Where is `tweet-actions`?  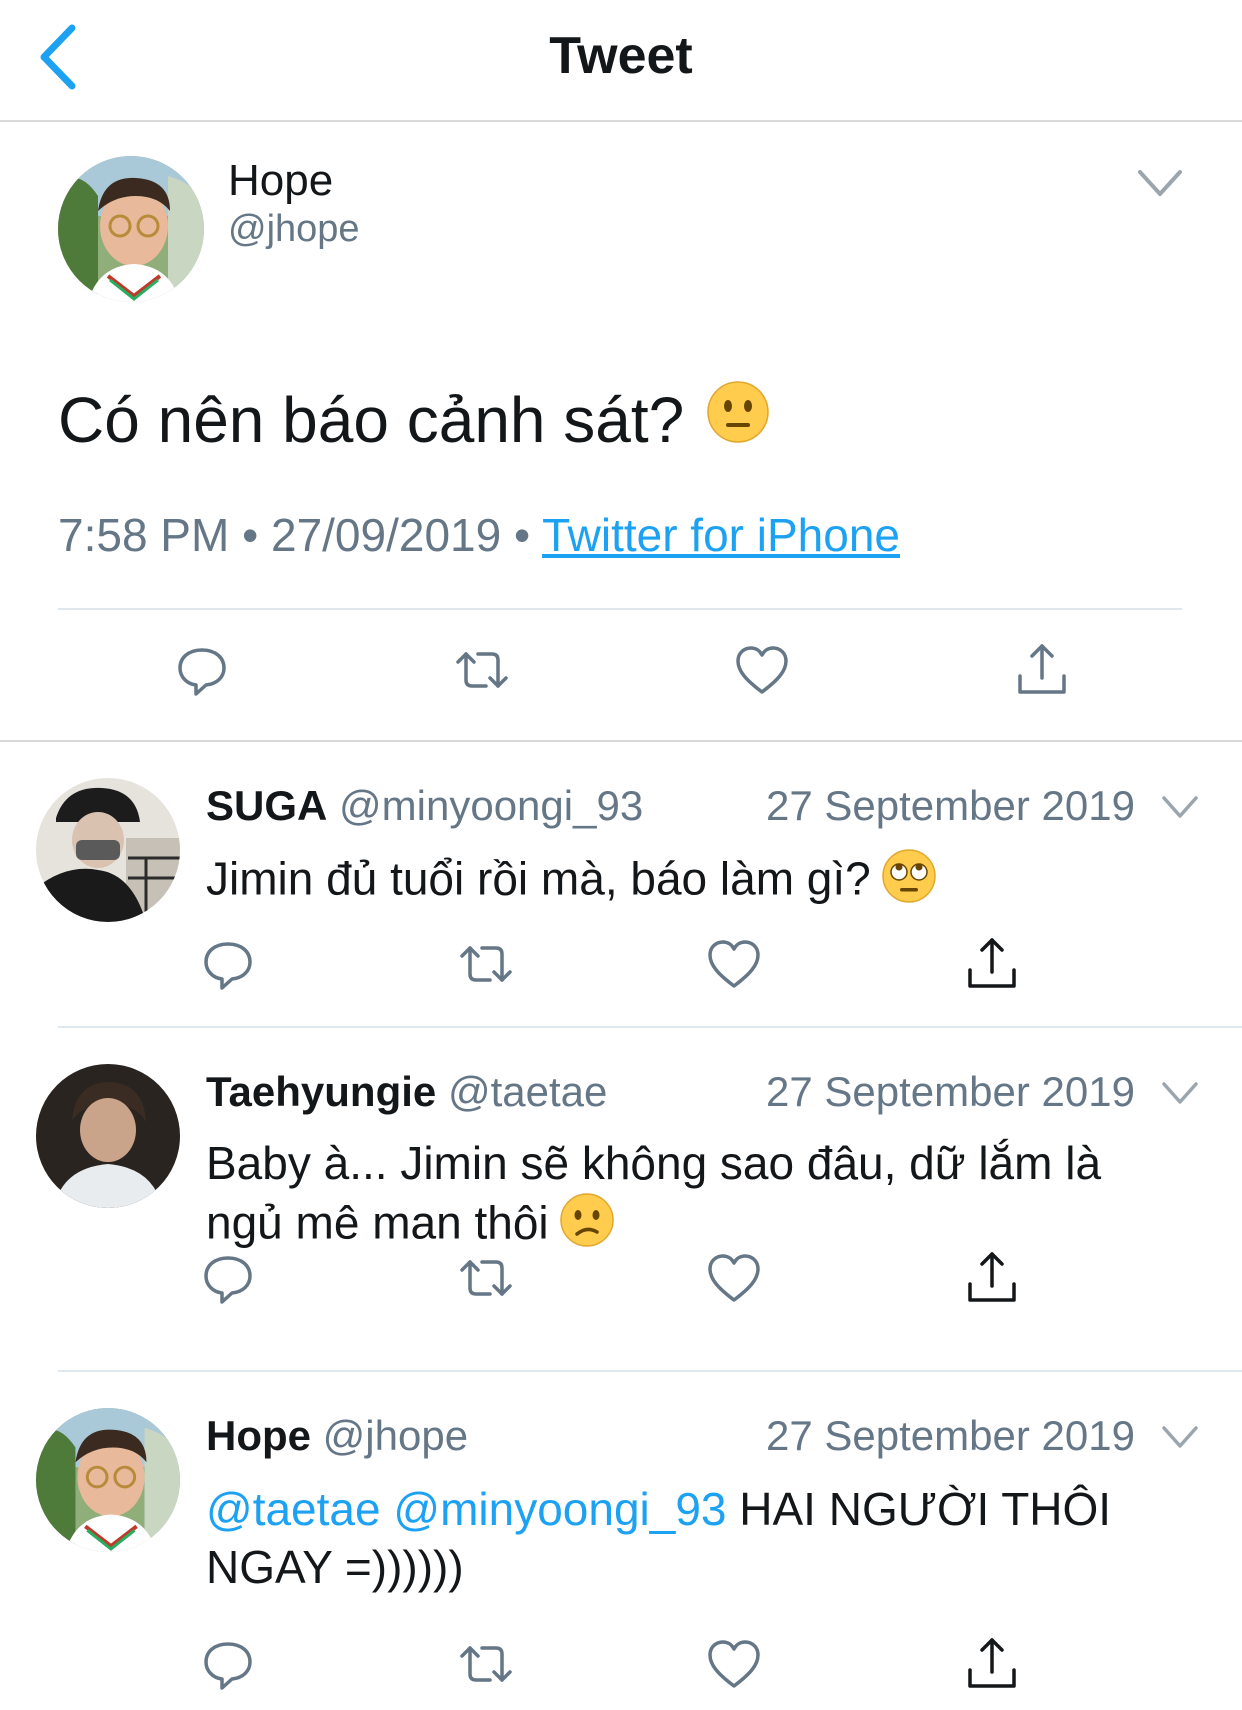
tweet-actions is located at coordinates (621, 675).